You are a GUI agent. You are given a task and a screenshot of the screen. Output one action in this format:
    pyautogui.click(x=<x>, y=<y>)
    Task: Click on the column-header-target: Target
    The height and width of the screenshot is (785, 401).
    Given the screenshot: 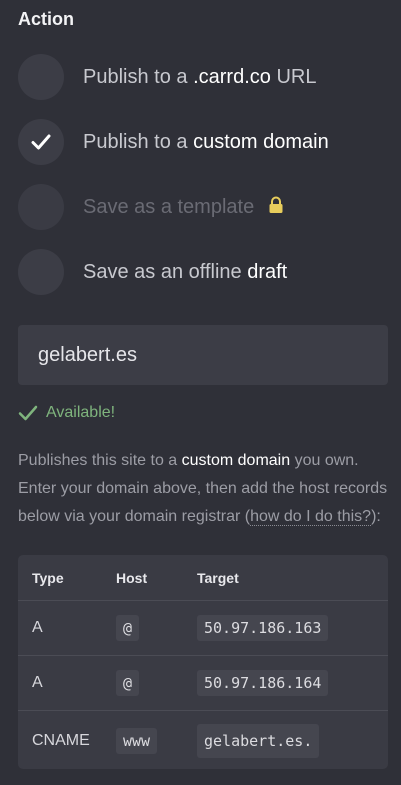 What is the action you would take?
    pyautogui.click(x=218, y=577)
    